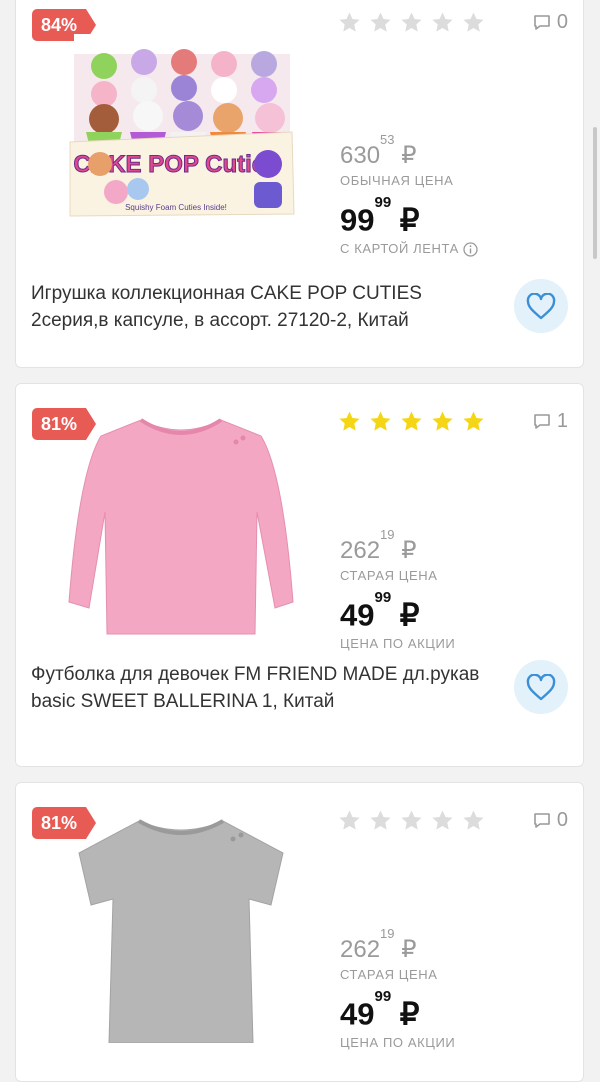 This screenshot has width=600, height=1082. I want to click on old-price: 63053 ₽, so click(378, 150).